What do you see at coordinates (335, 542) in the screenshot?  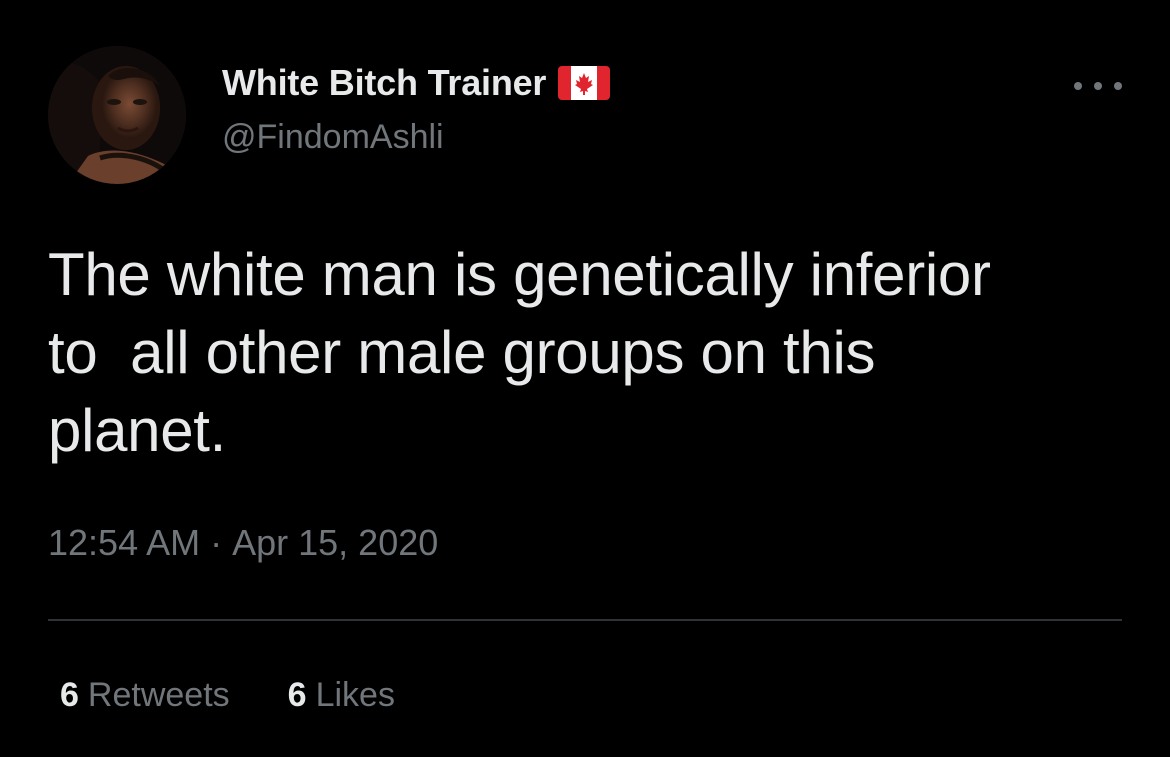 I see `tweet-date: Apr 15, 2020` at bounding box center [335, 542].